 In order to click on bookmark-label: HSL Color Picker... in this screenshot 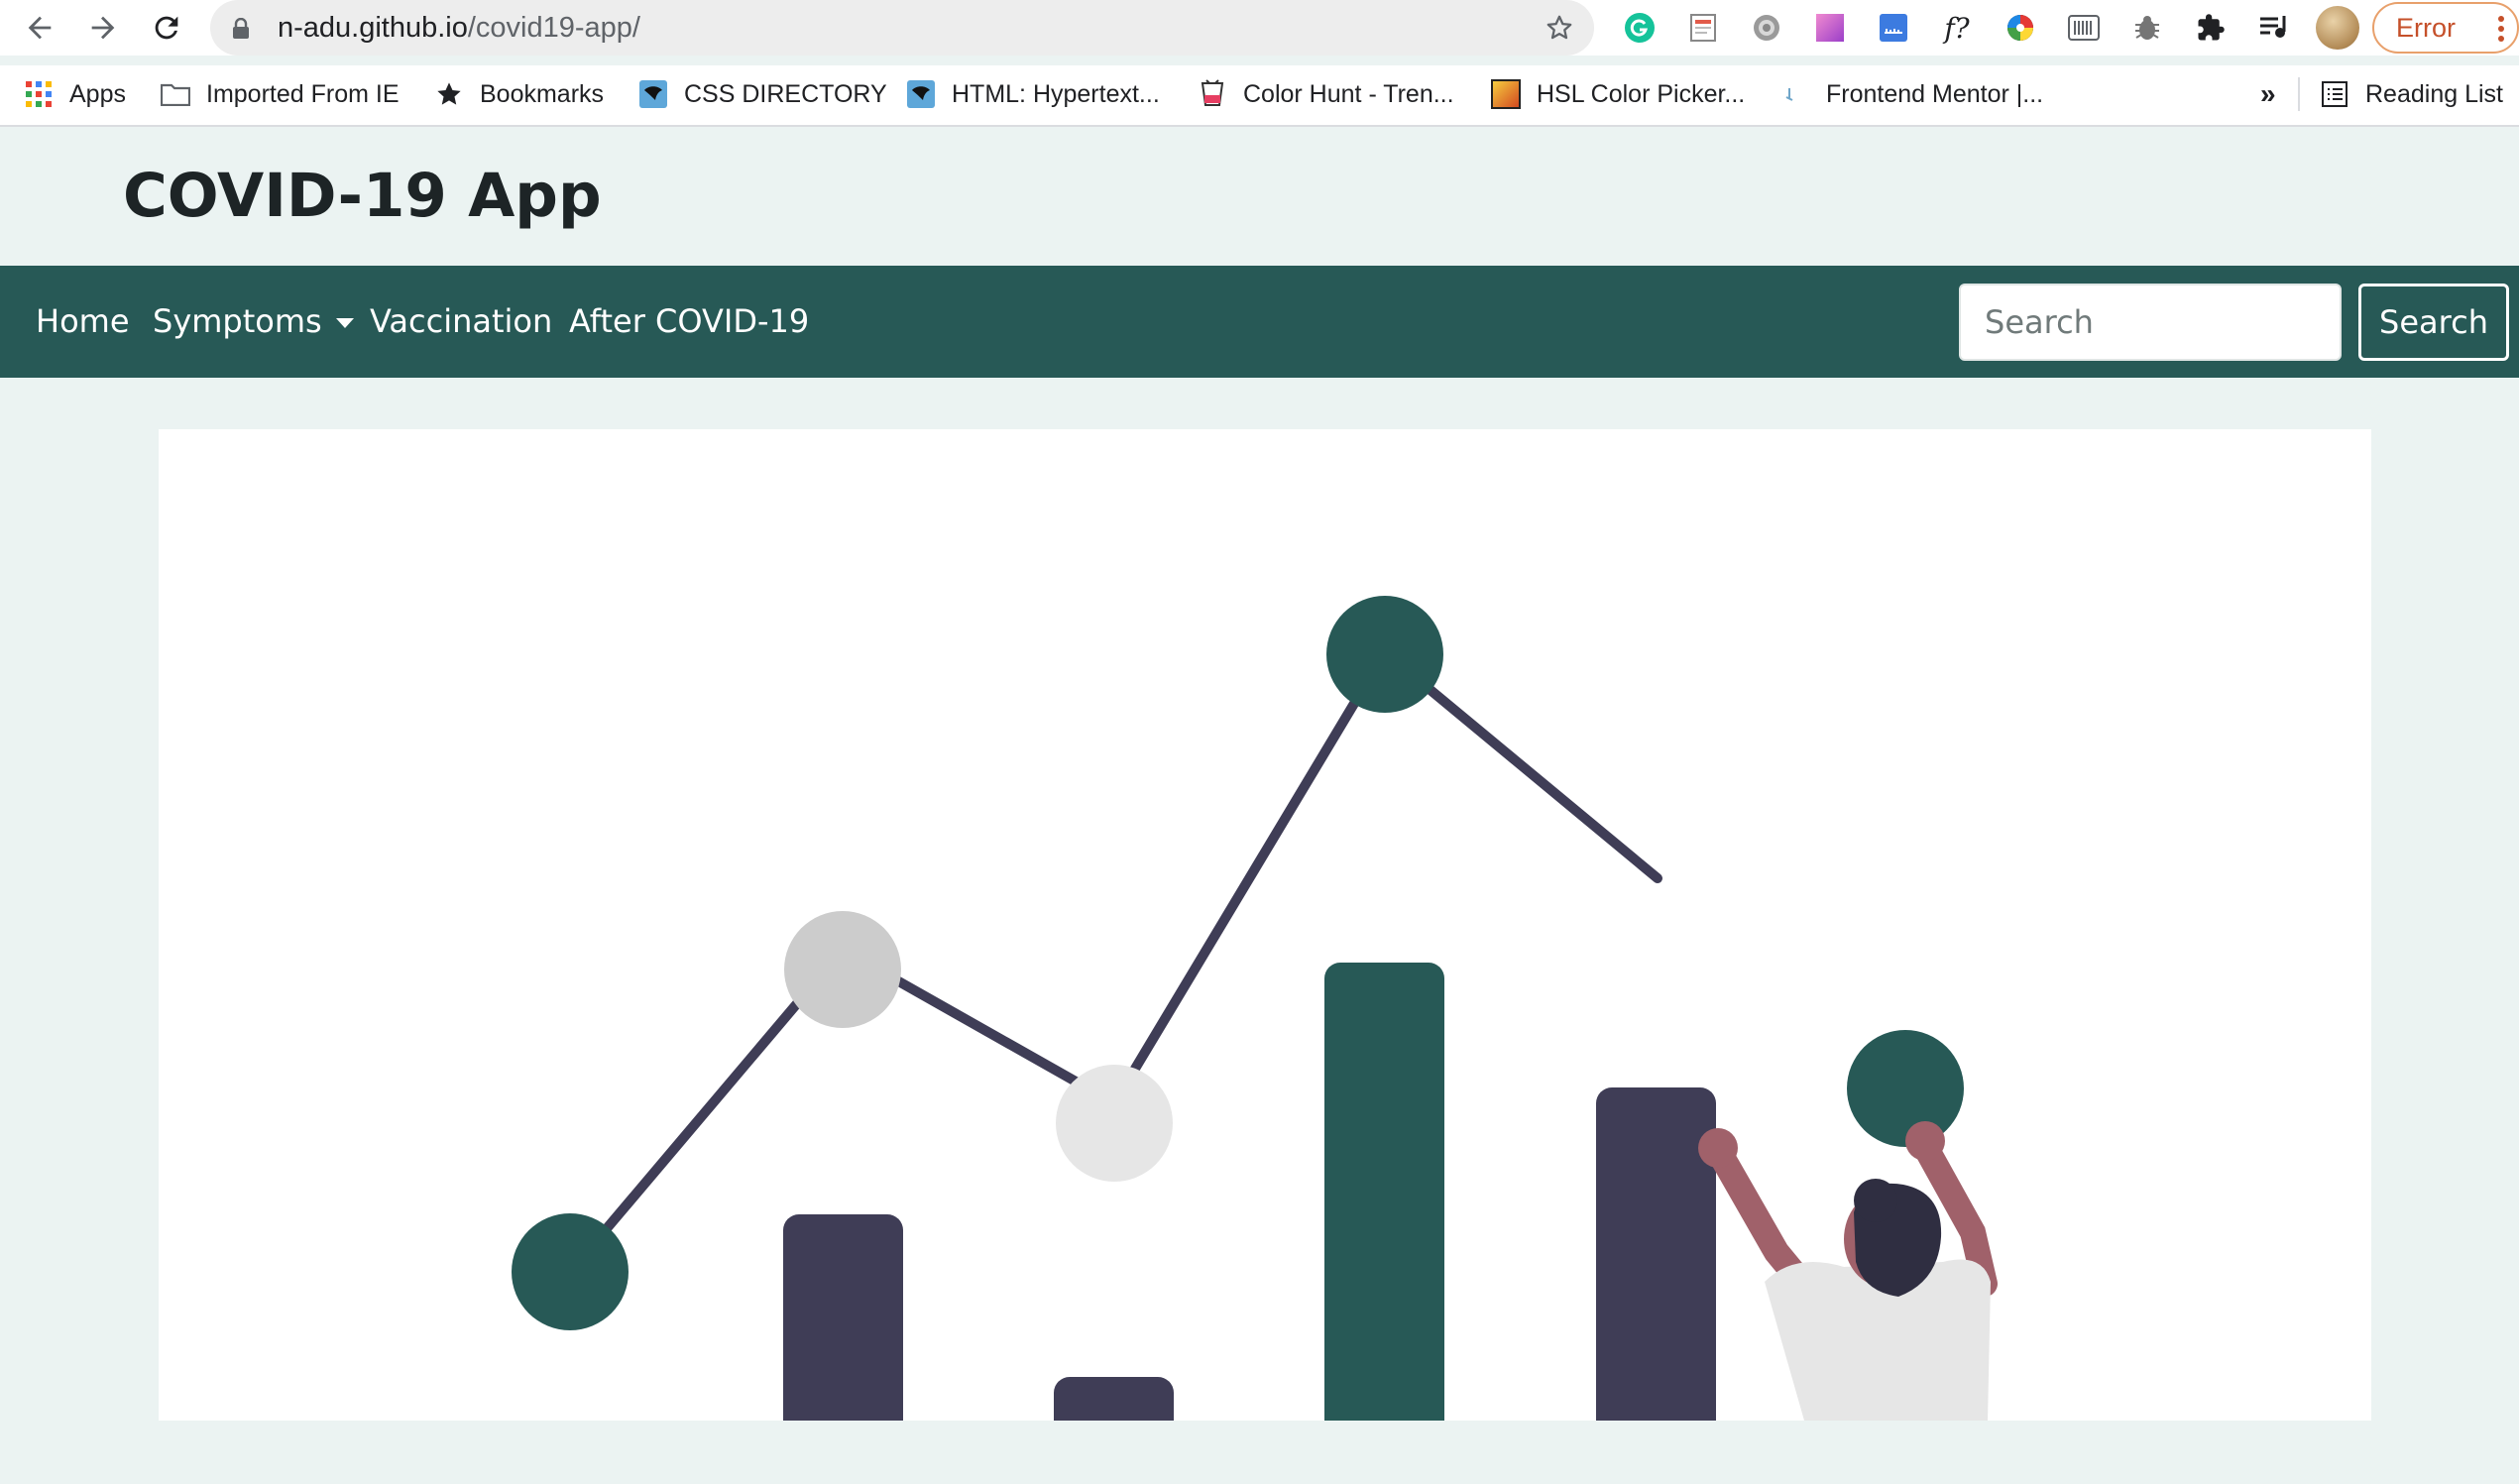, I will do `click(1641, 93)`.